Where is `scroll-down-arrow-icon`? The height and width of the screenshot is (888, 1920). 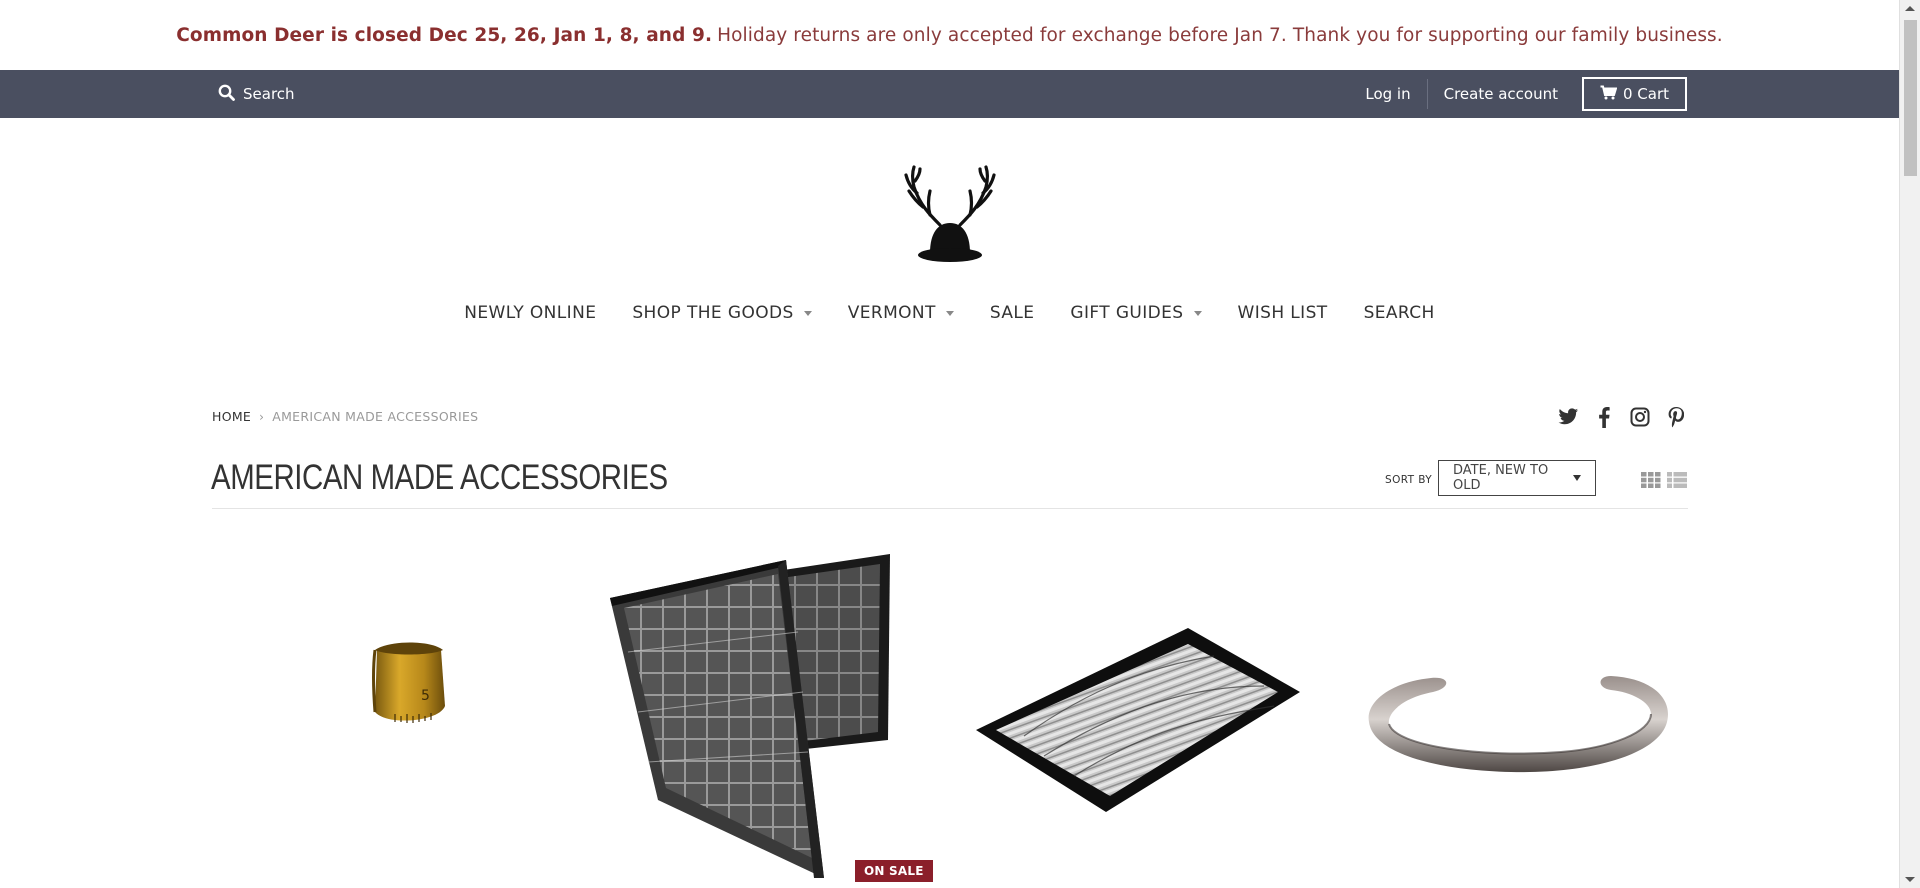 scroll-down-arrow-icon is located at coordinates (1910, 879).